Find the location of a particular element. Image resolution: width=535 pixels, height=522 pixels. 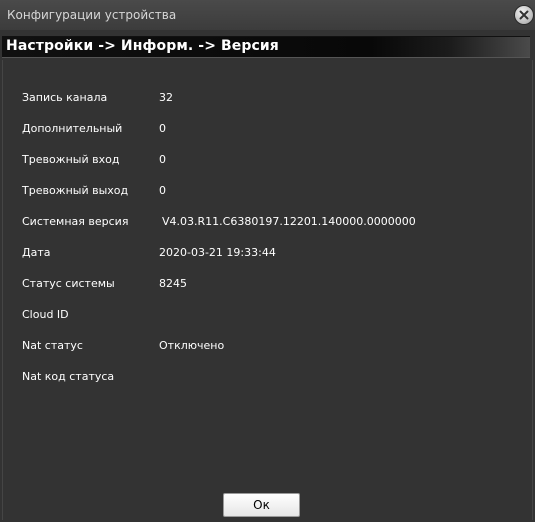

breadcrumb: Настройки -> Информ. -> Версия is located at coordinates (142, 46).